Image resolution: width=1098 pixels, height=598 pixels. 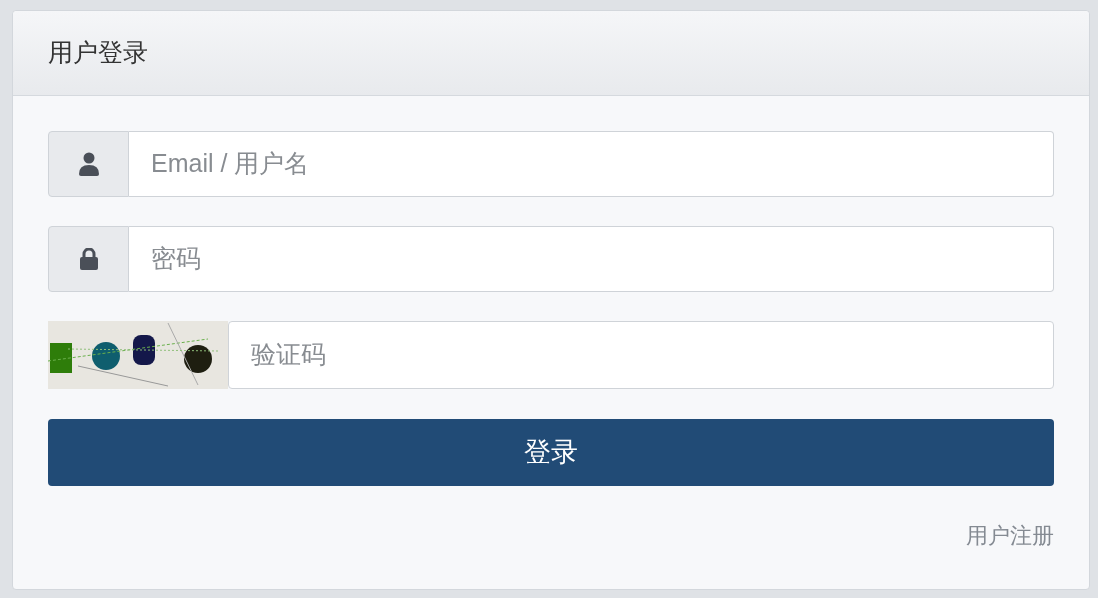 I want to click on panel-title: 用户登录, so click(x=98, y=53).